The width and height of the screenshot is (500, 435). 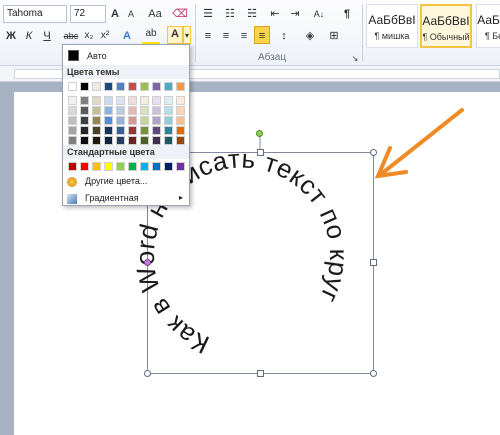 I want to click on grow-font-button: A, so click(x=115, y=14).